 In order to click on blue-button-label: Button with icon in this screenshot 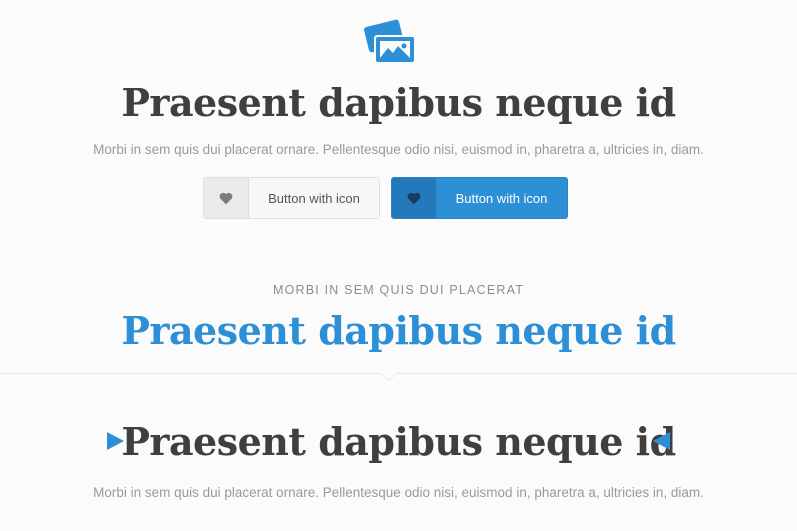, I will do `click(501, 198)`.